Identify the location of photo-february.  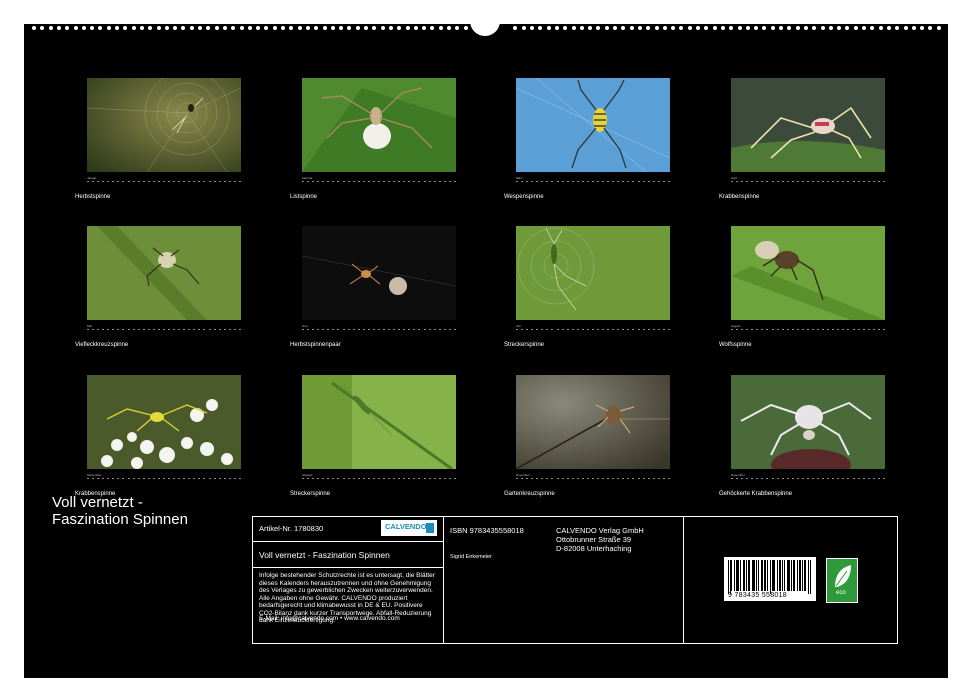
(379, 125).